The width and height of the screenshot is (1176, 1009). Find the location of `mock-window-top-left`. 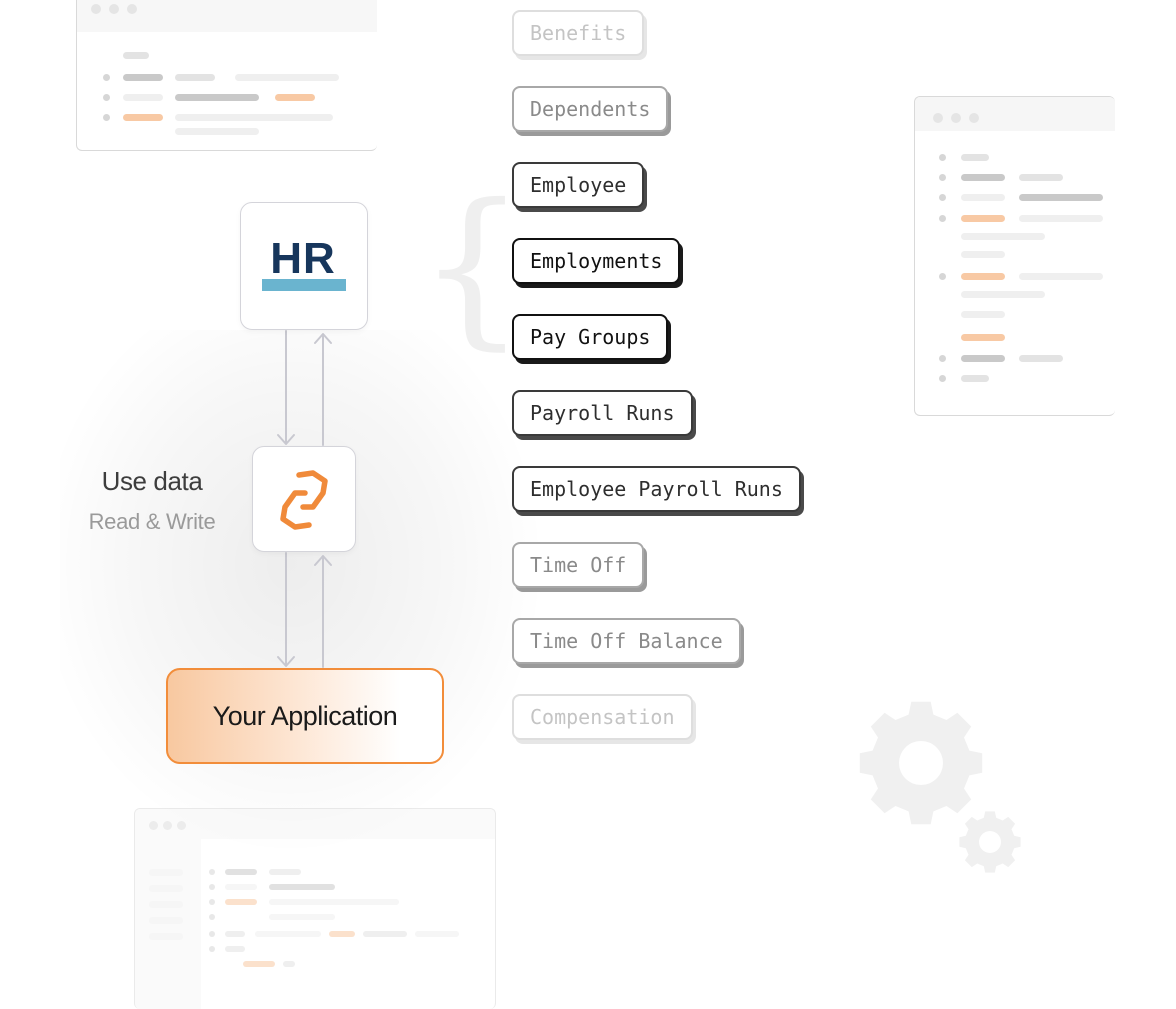

mock-window-top-left is located at coordinates (226, 75).